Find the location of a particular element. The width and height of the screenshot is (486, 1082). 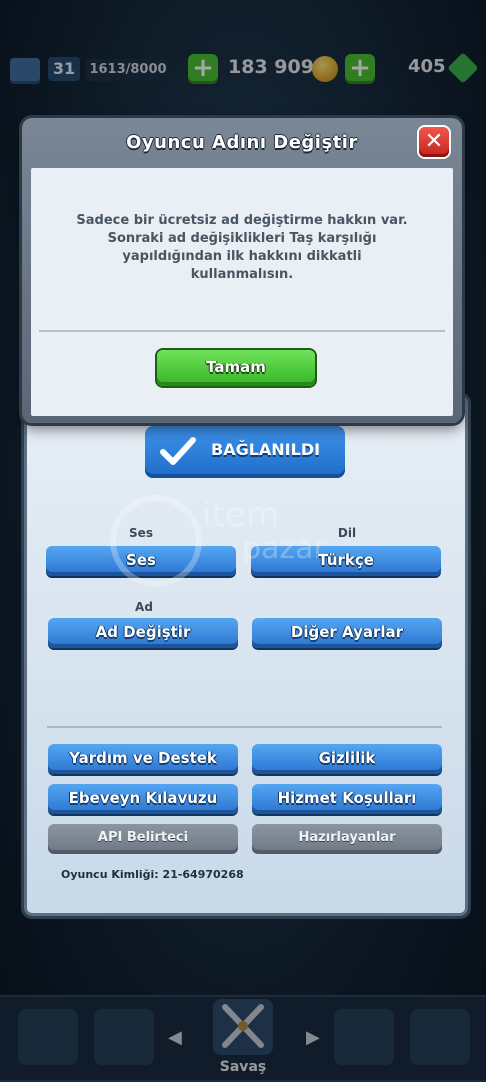

help-support-button: Yardım ve Destek is located at coordinates (143, 759).